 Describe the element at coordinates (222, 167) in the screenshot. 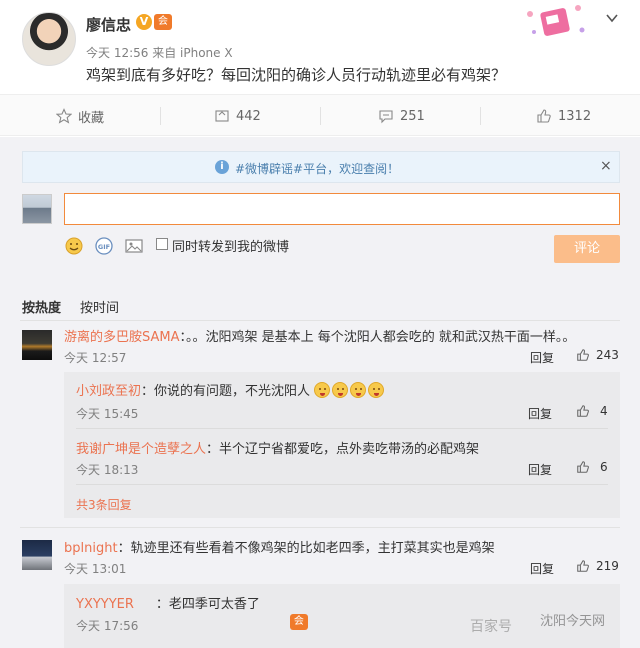

I see `info-icon: i` at that location.